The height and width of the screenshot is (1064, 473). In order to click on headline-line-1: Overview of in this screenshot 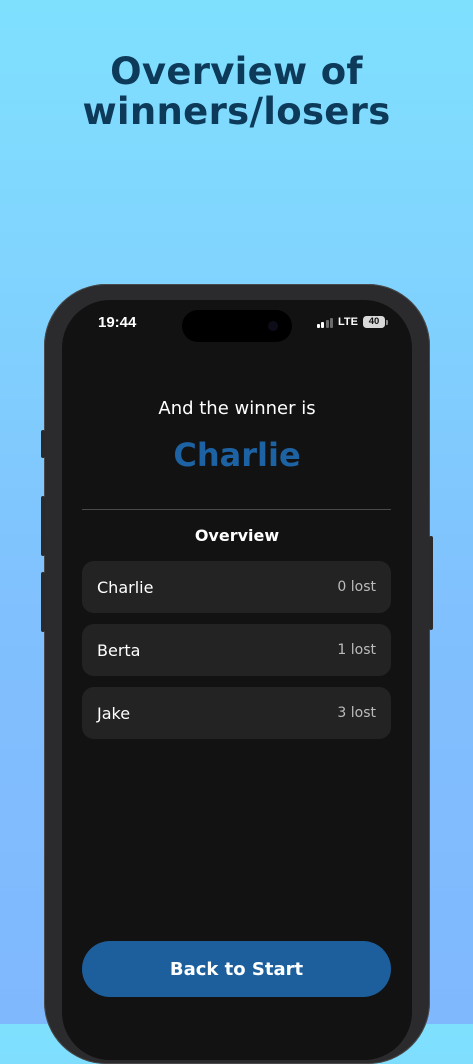, I will do `click(236, 71)`.